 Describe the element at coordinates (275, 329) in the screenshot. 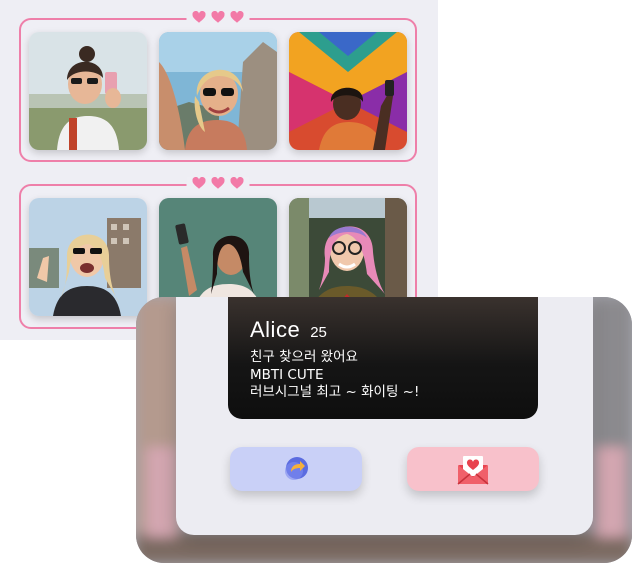

I see `profile-name: Alice` at that location.